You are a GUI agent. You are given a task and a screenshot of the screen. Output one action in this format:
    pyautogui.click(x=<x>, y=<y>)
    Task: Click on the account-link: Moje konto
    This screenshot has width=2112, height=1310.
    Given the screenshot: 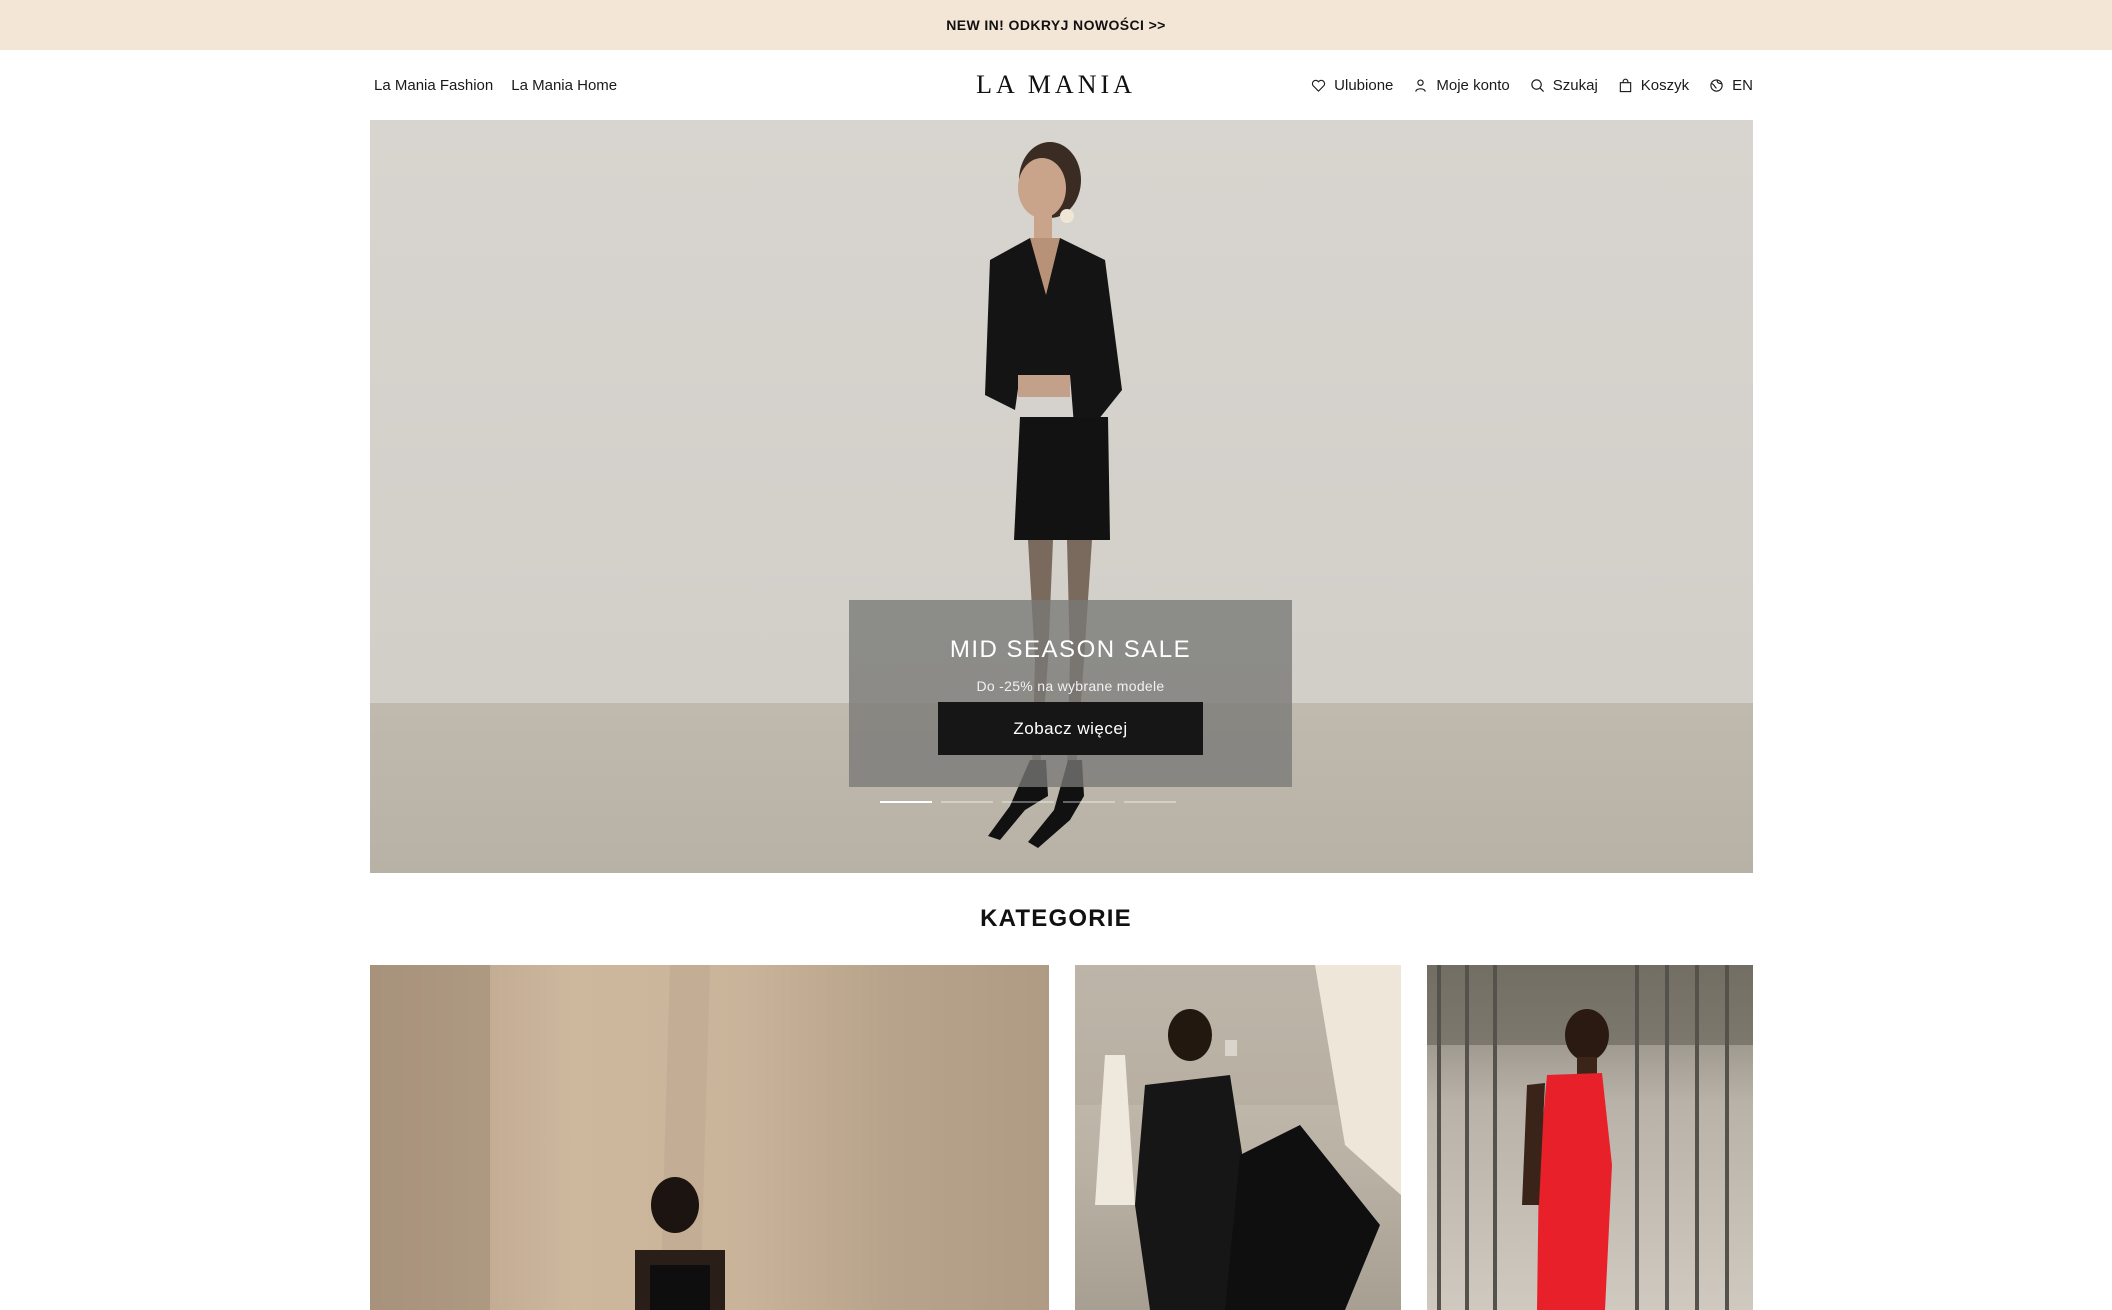 What is the action you would take?
    pyautogui.click(x=1461, y=85)
    